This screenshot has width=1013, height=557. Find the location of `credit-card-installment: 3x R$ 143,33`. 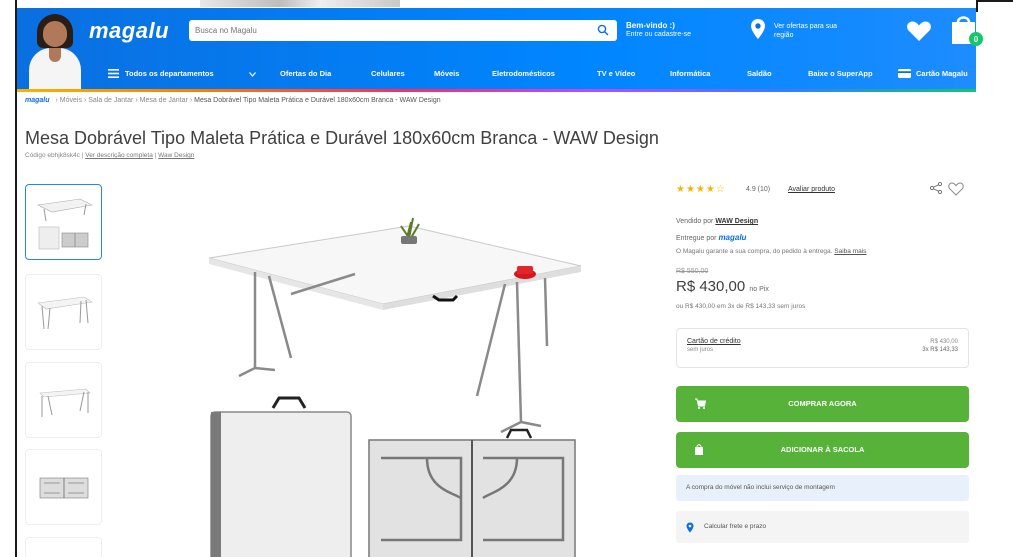

credit-card-installment: 3x R$ 143,33 is located at coordinates (940, 350).